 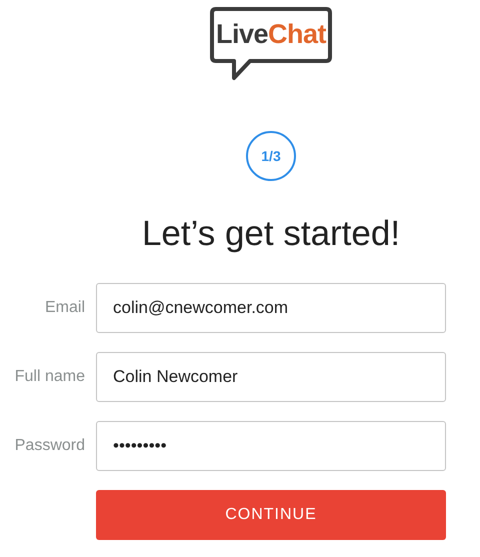 What do you see at coordinates (271, 446) in the screenshot?
I see `input-field: •••••••••` at bounding box center [271, 446].